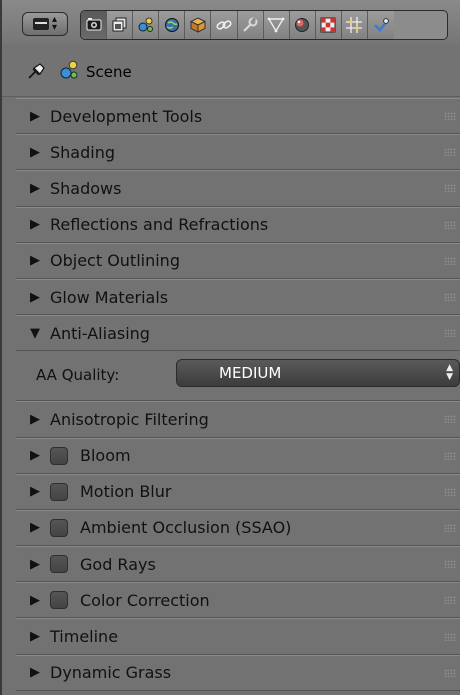 This screenshot has width=460, height=695. I want to click on aa-quality-dropdown: MEDIUM ▲ ▼, so click(318, 373).